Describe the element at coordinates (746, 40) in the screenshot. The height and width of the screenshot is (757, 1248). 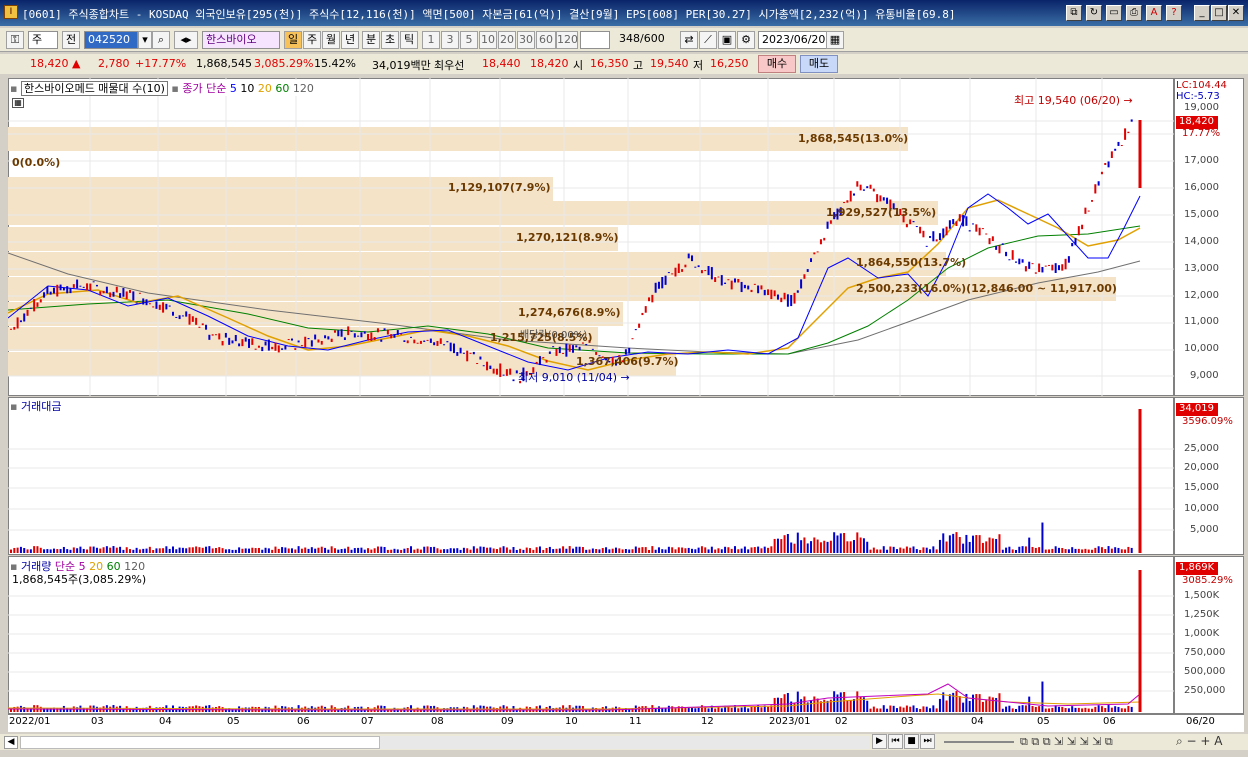
I see `settings-icon: ⚙` at that location.